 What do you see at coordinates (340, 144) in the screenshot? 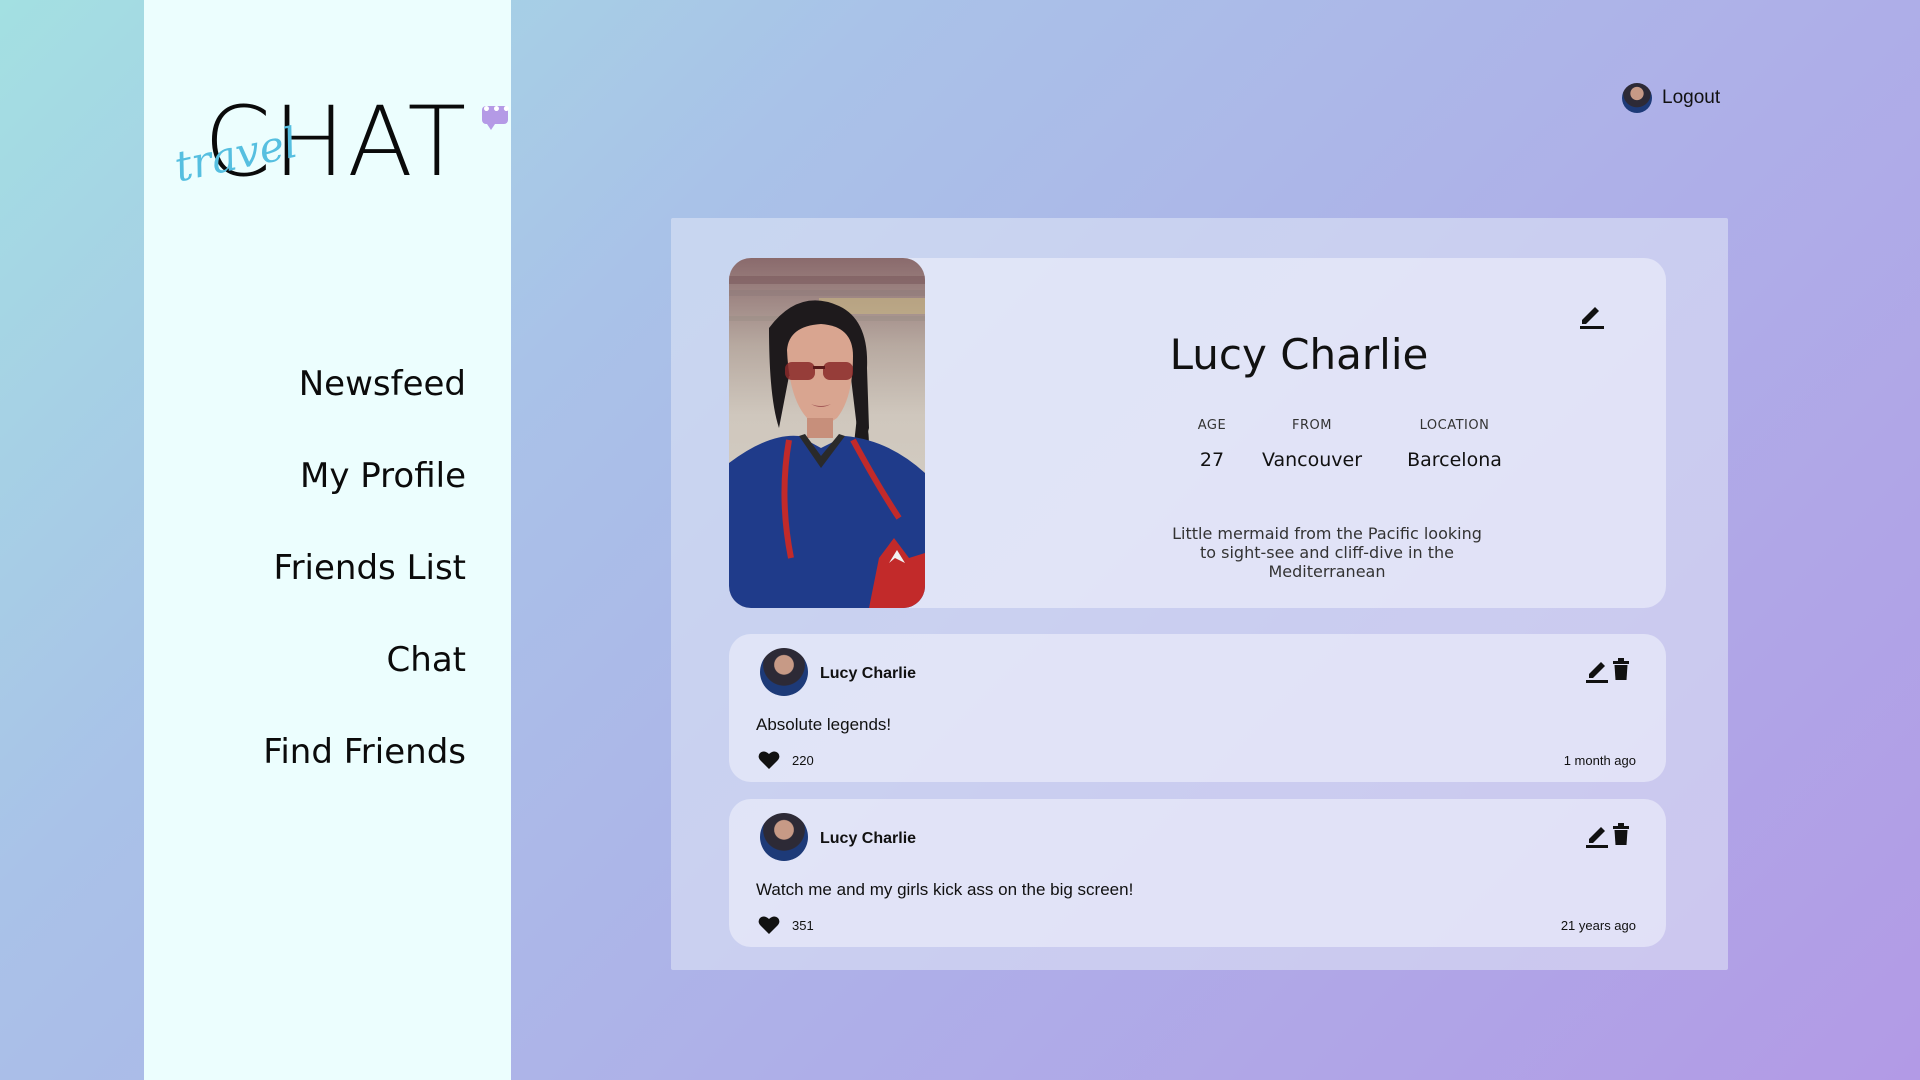
I see `app-logo: CHAT travel •••` at bounding box center [340, 144].